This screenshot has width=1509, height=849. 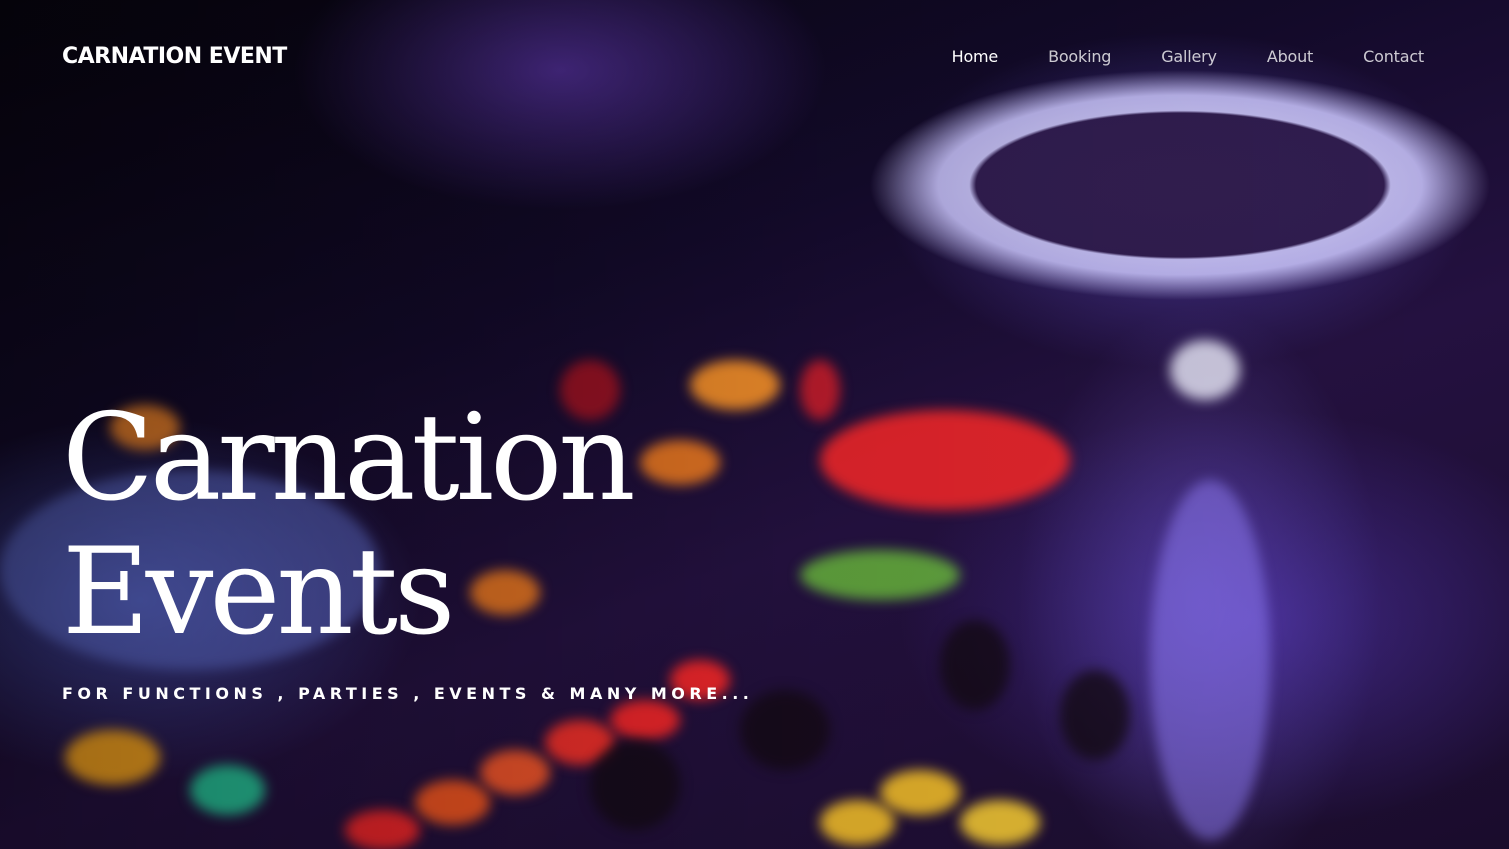 I want to click on hero-title-line-1: Carnation, so click(x=349, y=458).